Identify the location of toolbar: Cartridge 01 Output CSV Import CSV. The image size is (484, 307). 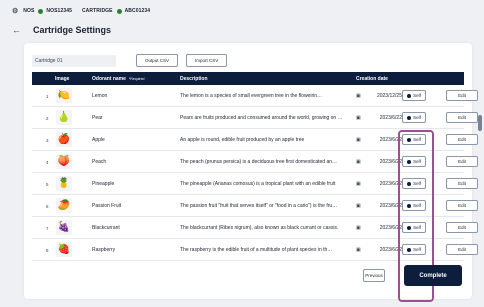
(130, 60).